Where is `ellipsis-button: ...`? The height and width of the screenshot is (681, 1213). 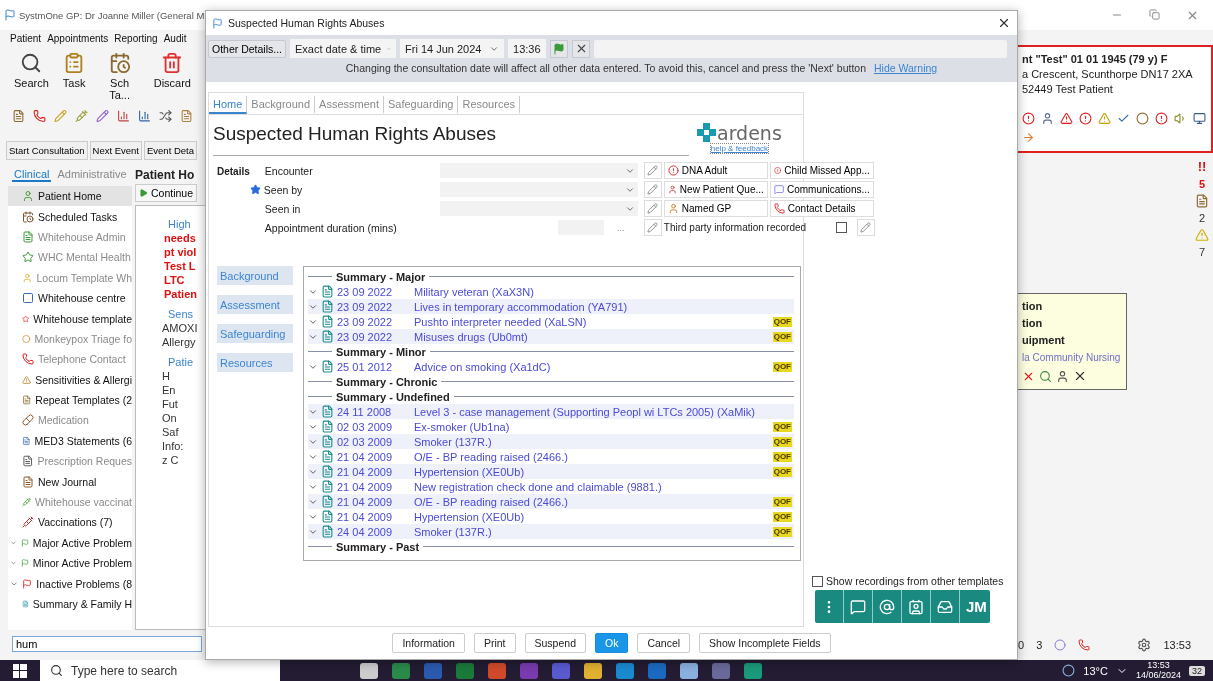 ellipsis-button: ... is located at coordinates (620, 227).